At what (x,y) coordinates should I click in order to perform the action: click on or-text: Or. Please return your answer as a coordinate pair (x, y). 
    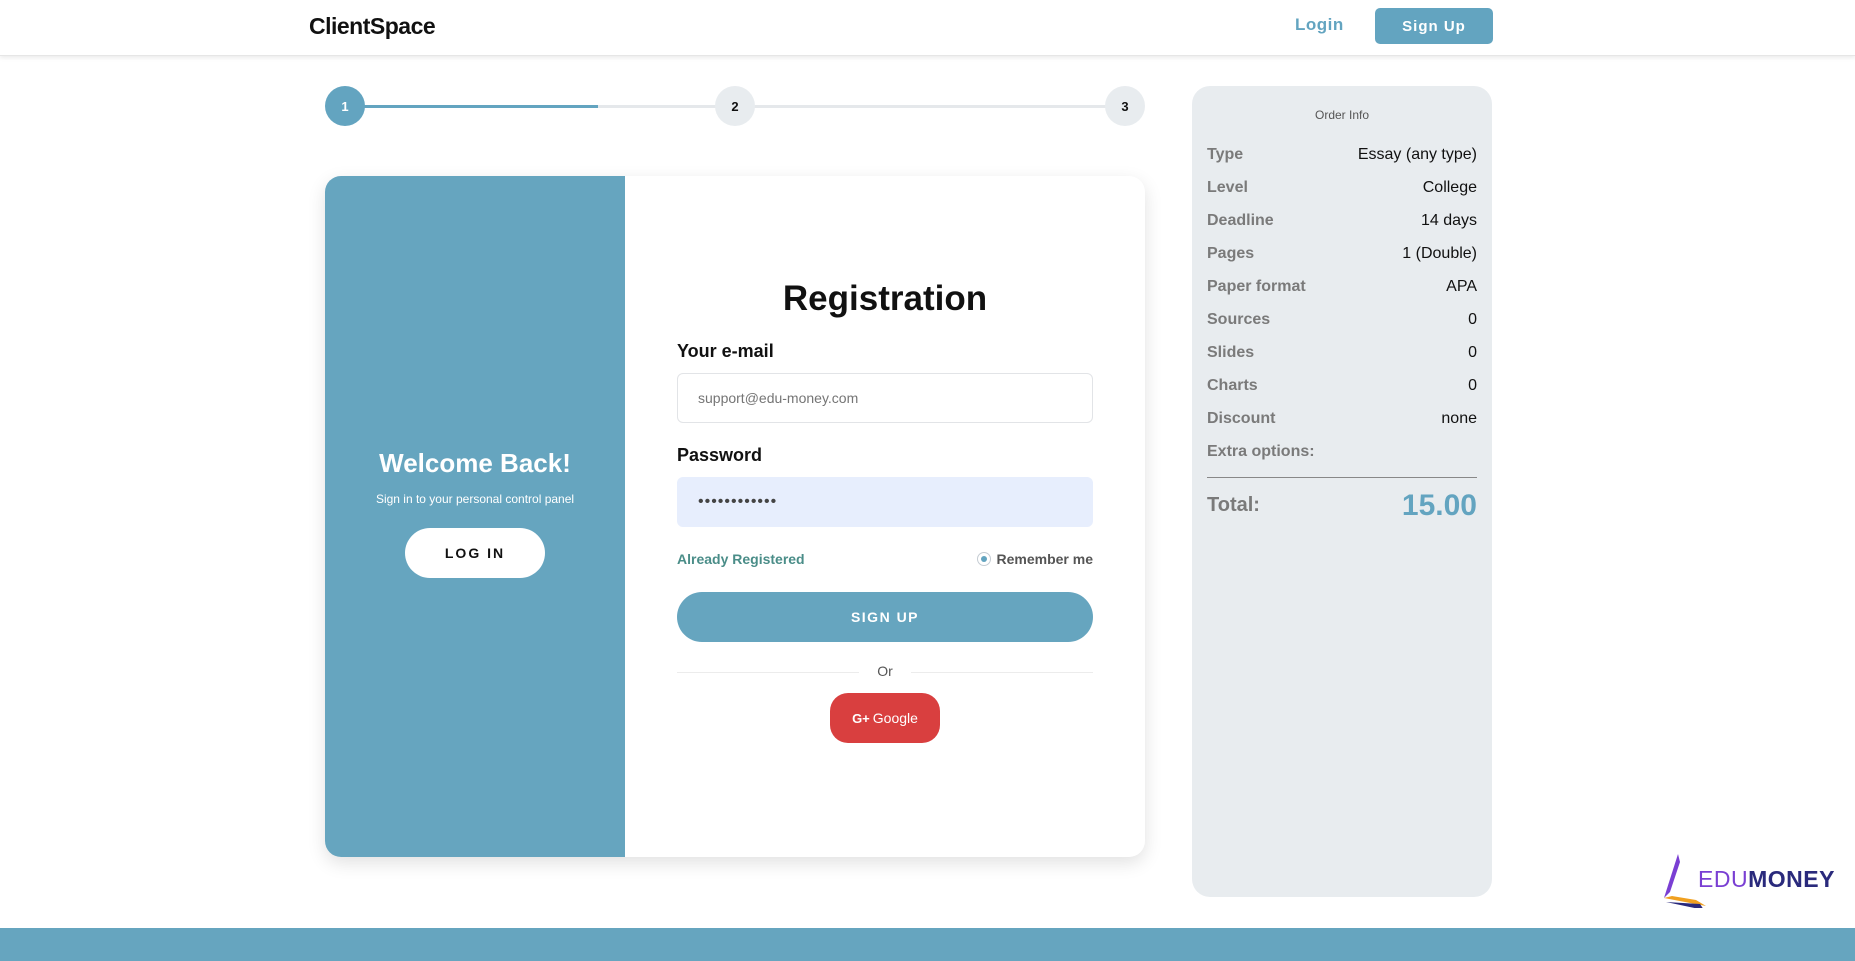
    Looking at the image, I should click on (885, 671).